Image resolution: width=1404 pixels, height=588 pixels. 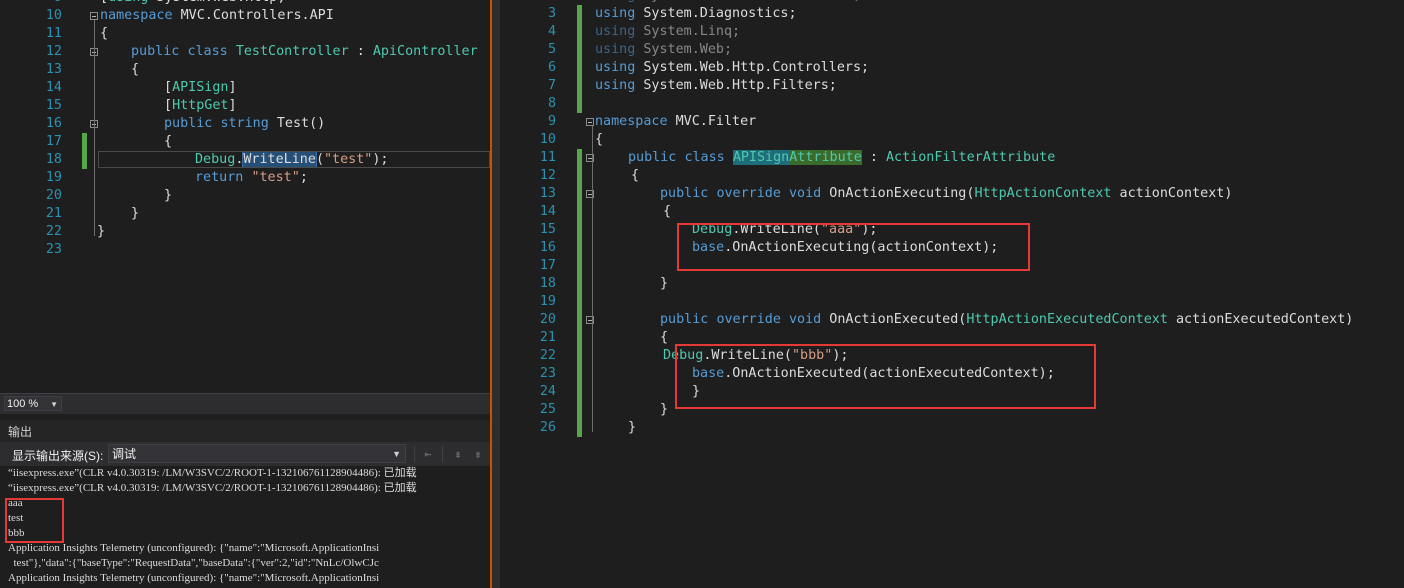 I want to click on zoom-value: 100 %, so click(x=23, y=404).